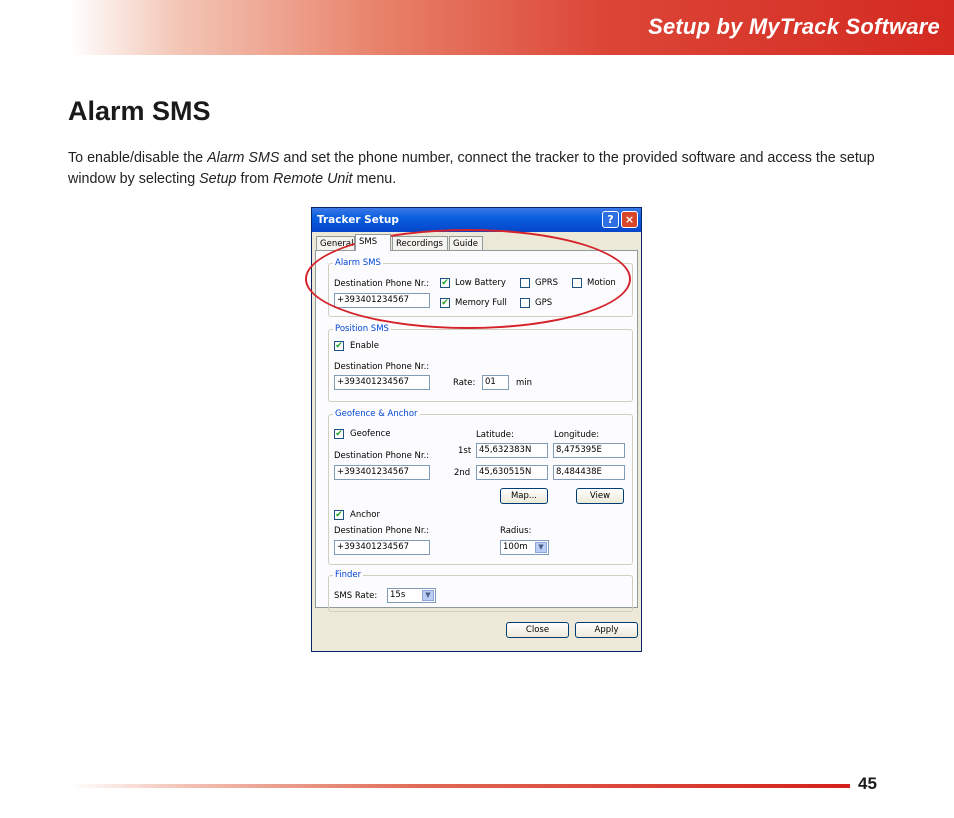 This screenshot has width=954, height=818. I want to click on geofence-group-label: Geofence & Anchor, so click(376, 414).